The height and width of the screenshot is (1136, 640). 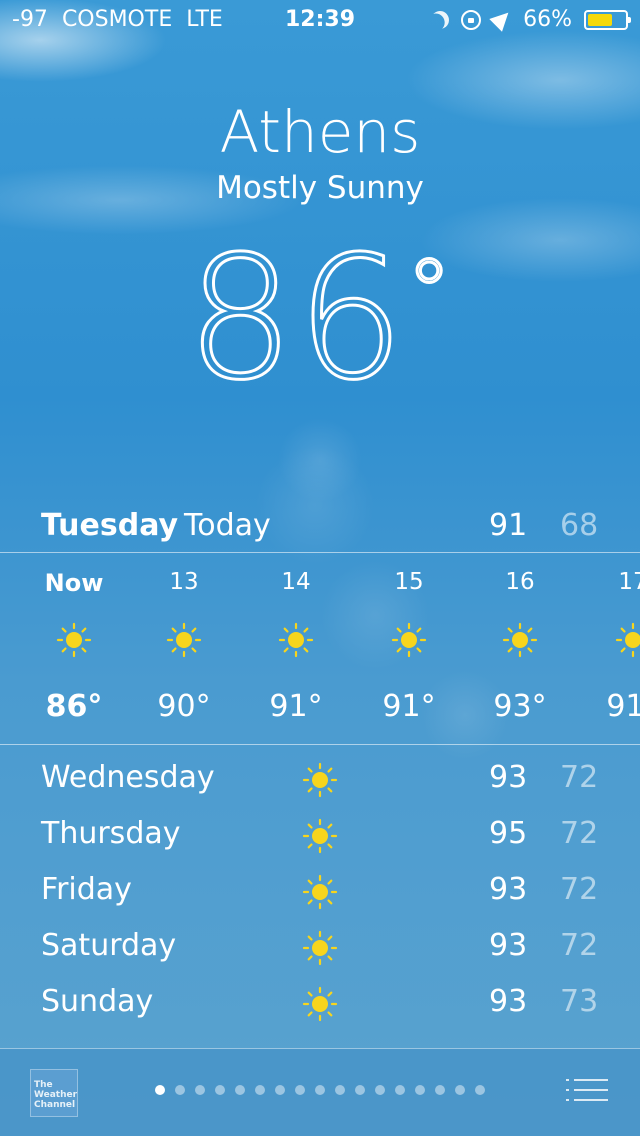 What do you see at coordinates (184, 706) in the screenshot?
I see `hour-temp: 90°` at bounding box center [184, 706].